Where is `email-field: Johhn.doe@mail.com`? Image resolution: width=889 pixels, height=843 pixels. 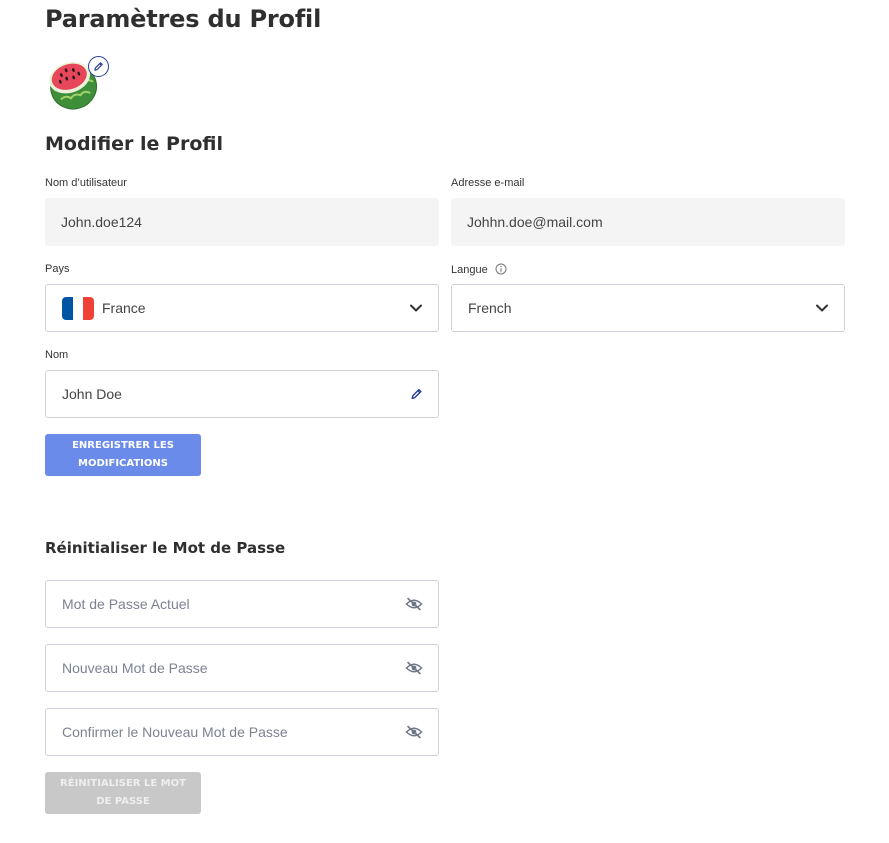 email-field: Johhn.doe@mail.com is located at coordinates (648, 222).